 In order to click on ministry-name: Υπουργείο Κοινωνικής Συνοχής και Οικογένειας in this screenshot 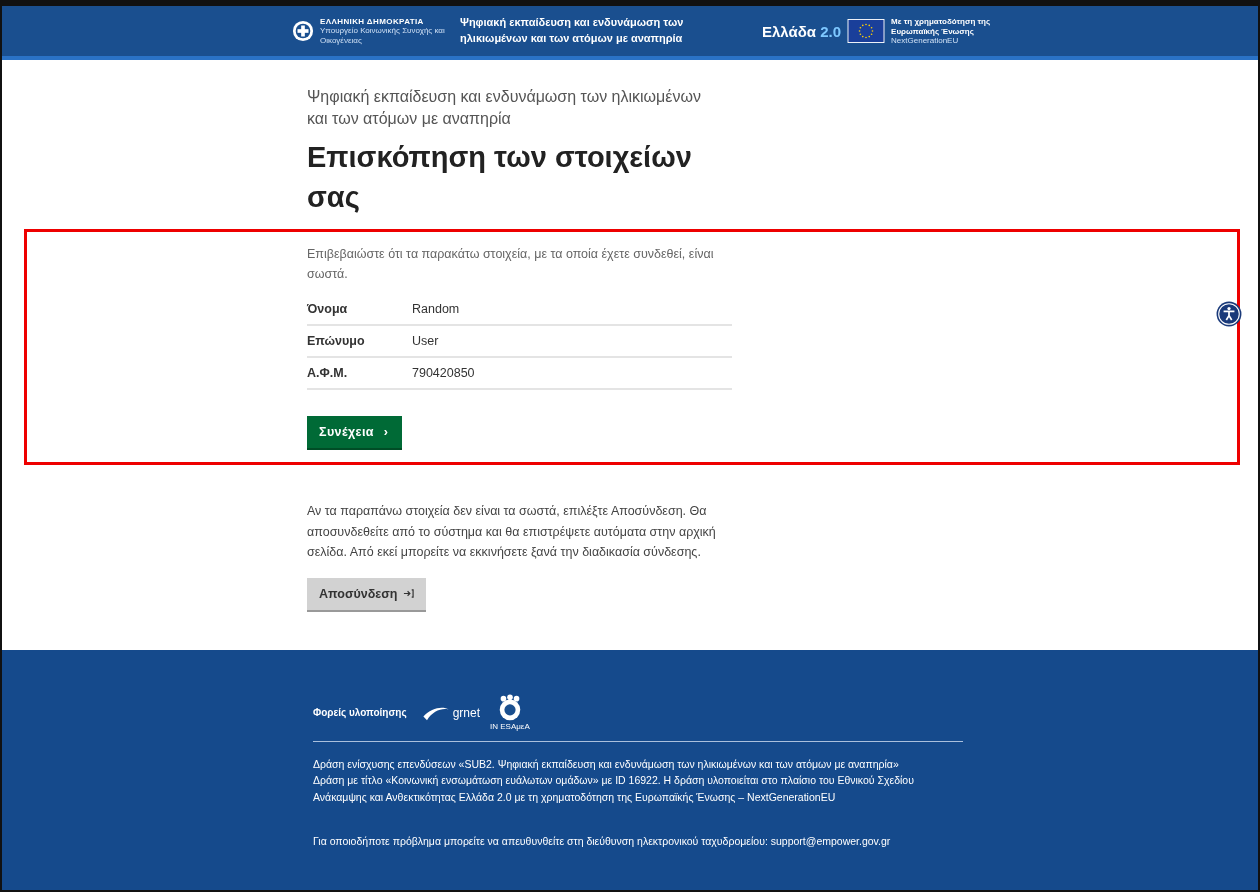, I will do `click(383, 35)`.